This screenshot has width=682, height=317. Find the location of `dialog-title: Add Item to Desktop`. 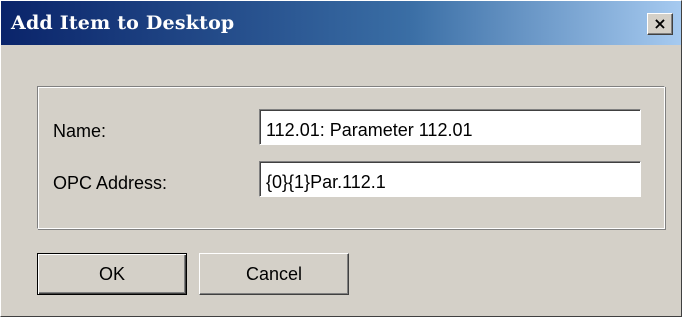

dialog-title: Add Item to Desktop is located at coordinates (123, 23).